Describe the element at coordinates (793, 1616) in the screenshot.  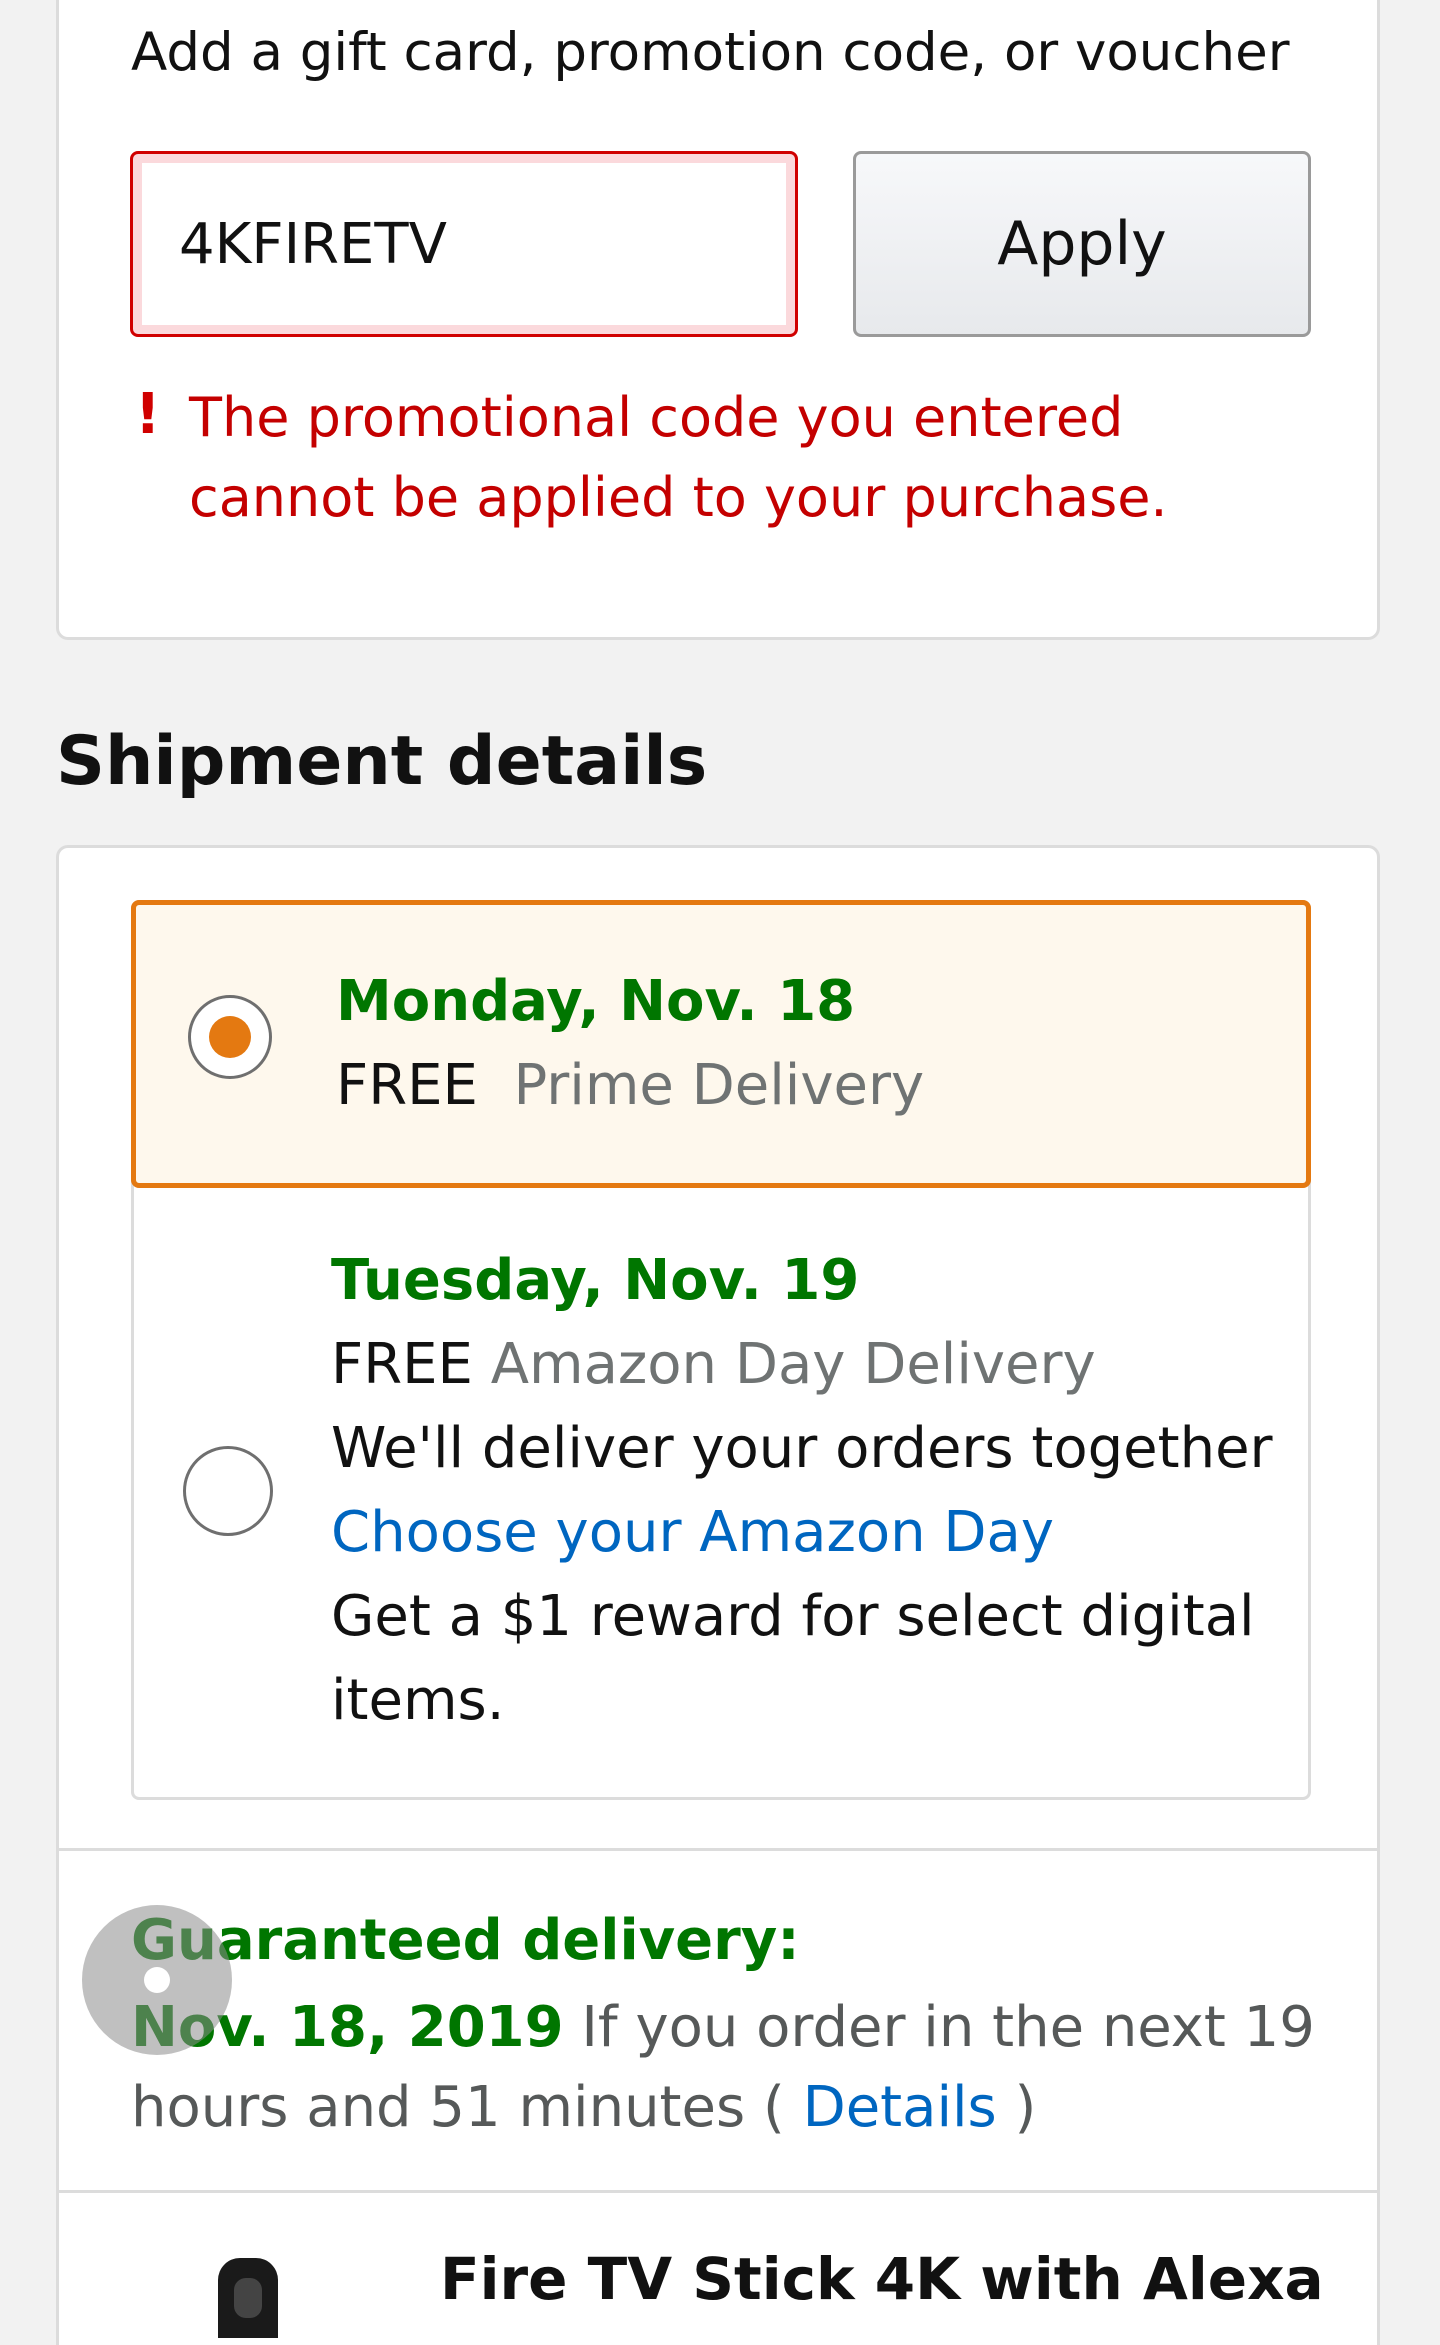
I see `reward-text-line1: Get a $1 reward for select digital` at that location.